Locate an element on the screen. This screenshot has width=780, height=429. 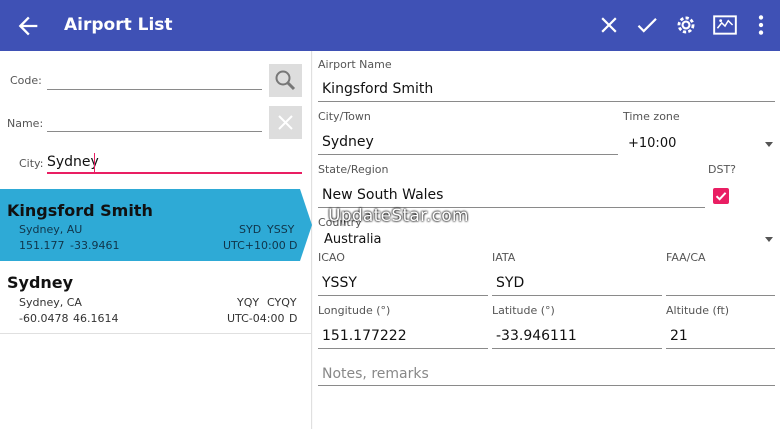
city-label: City: is located at coordinates (31, 163).